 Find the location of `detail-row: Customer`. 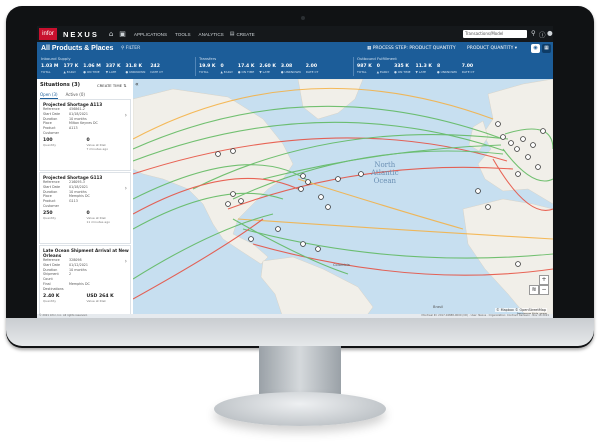

detail-row: Customer is located at coordinates (86, 206).